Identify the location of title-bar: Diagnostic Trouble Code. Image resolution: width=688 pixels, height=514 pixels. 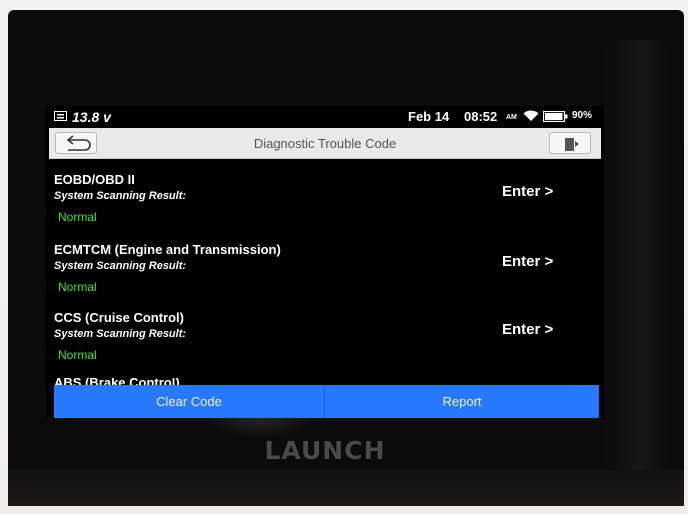
(325, 143).